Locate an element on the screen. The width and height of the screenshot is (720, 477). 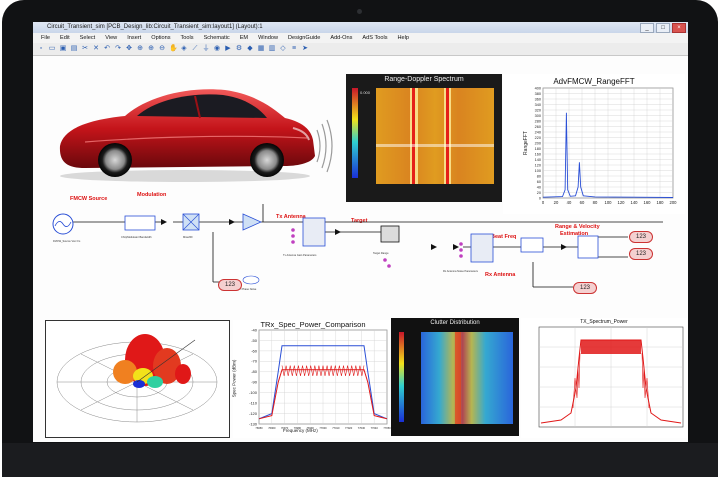
trx-y-tick: -40 is located at coordinates (254, 329).